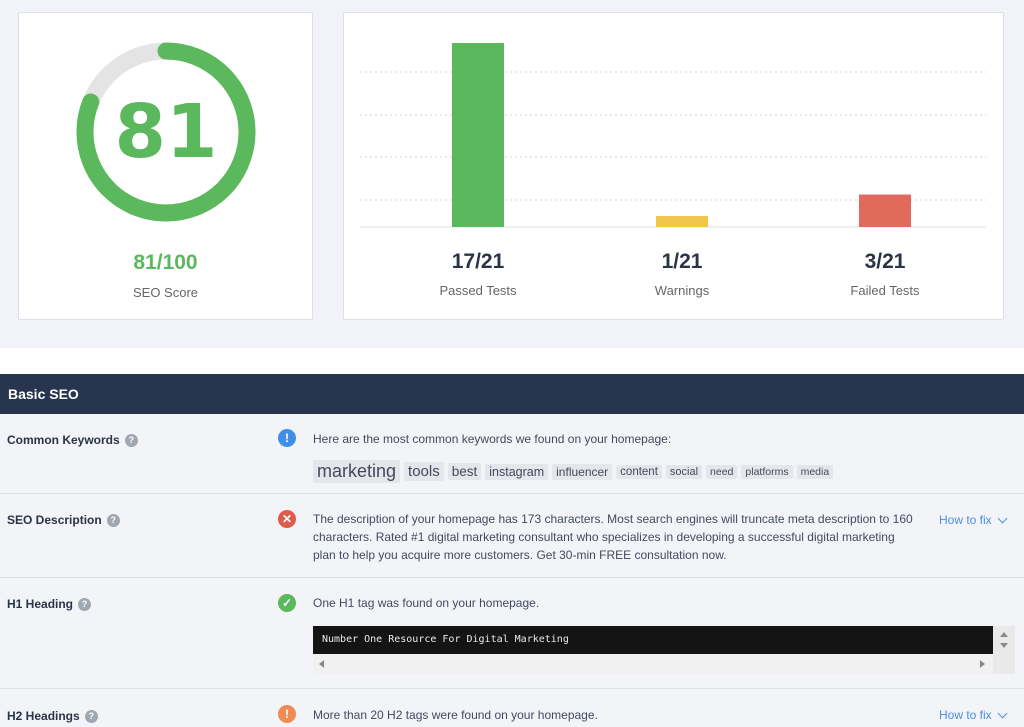  What do you see at coordinates (478, 290) in the screenshot?
I see `passed-tests-label: Passed Tests` at bounding box center [478, 290].